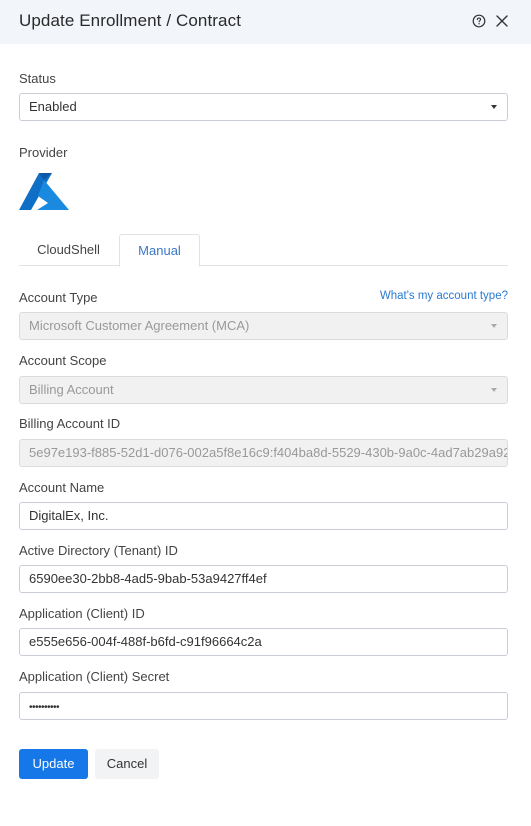  I want to click on account-scope-value: Billing Account, so click(71, 389).